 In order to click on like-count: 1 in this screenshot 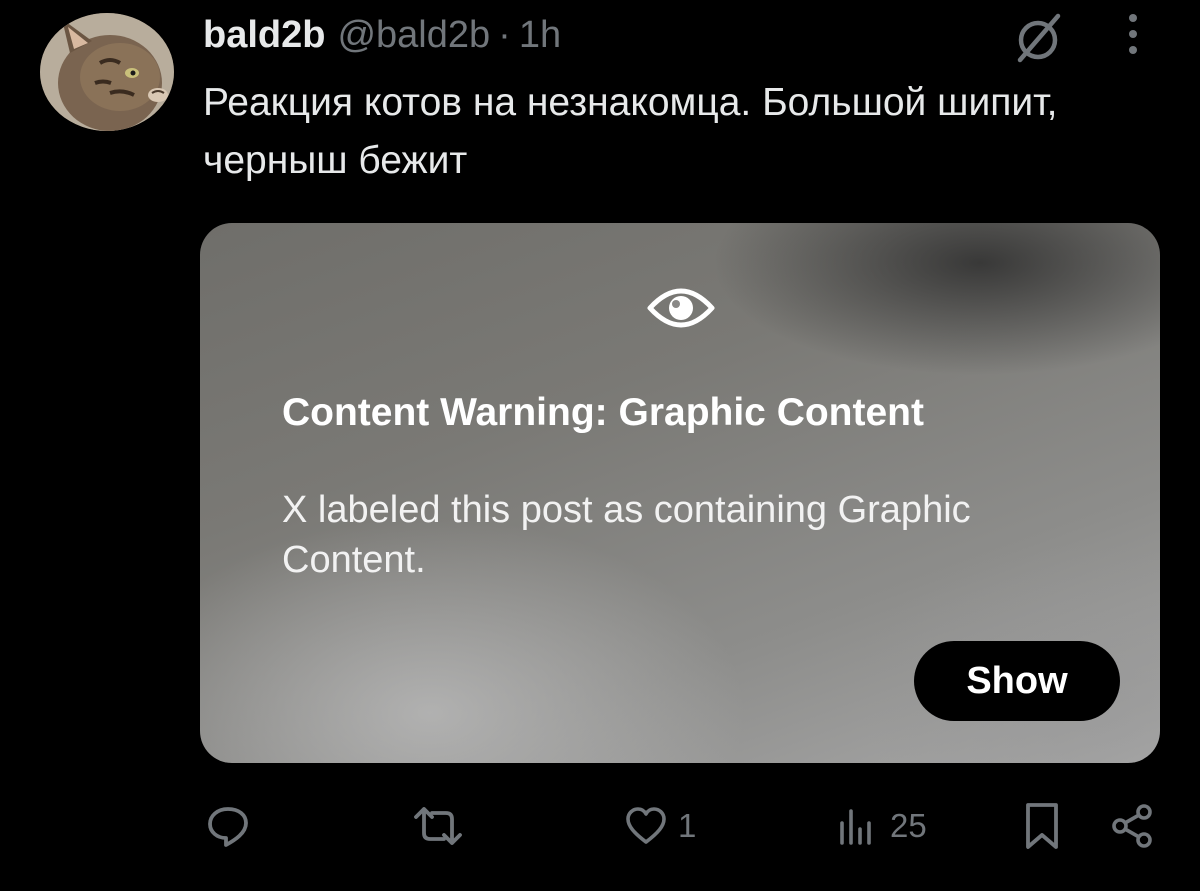, I will do `click(687, 825)`.